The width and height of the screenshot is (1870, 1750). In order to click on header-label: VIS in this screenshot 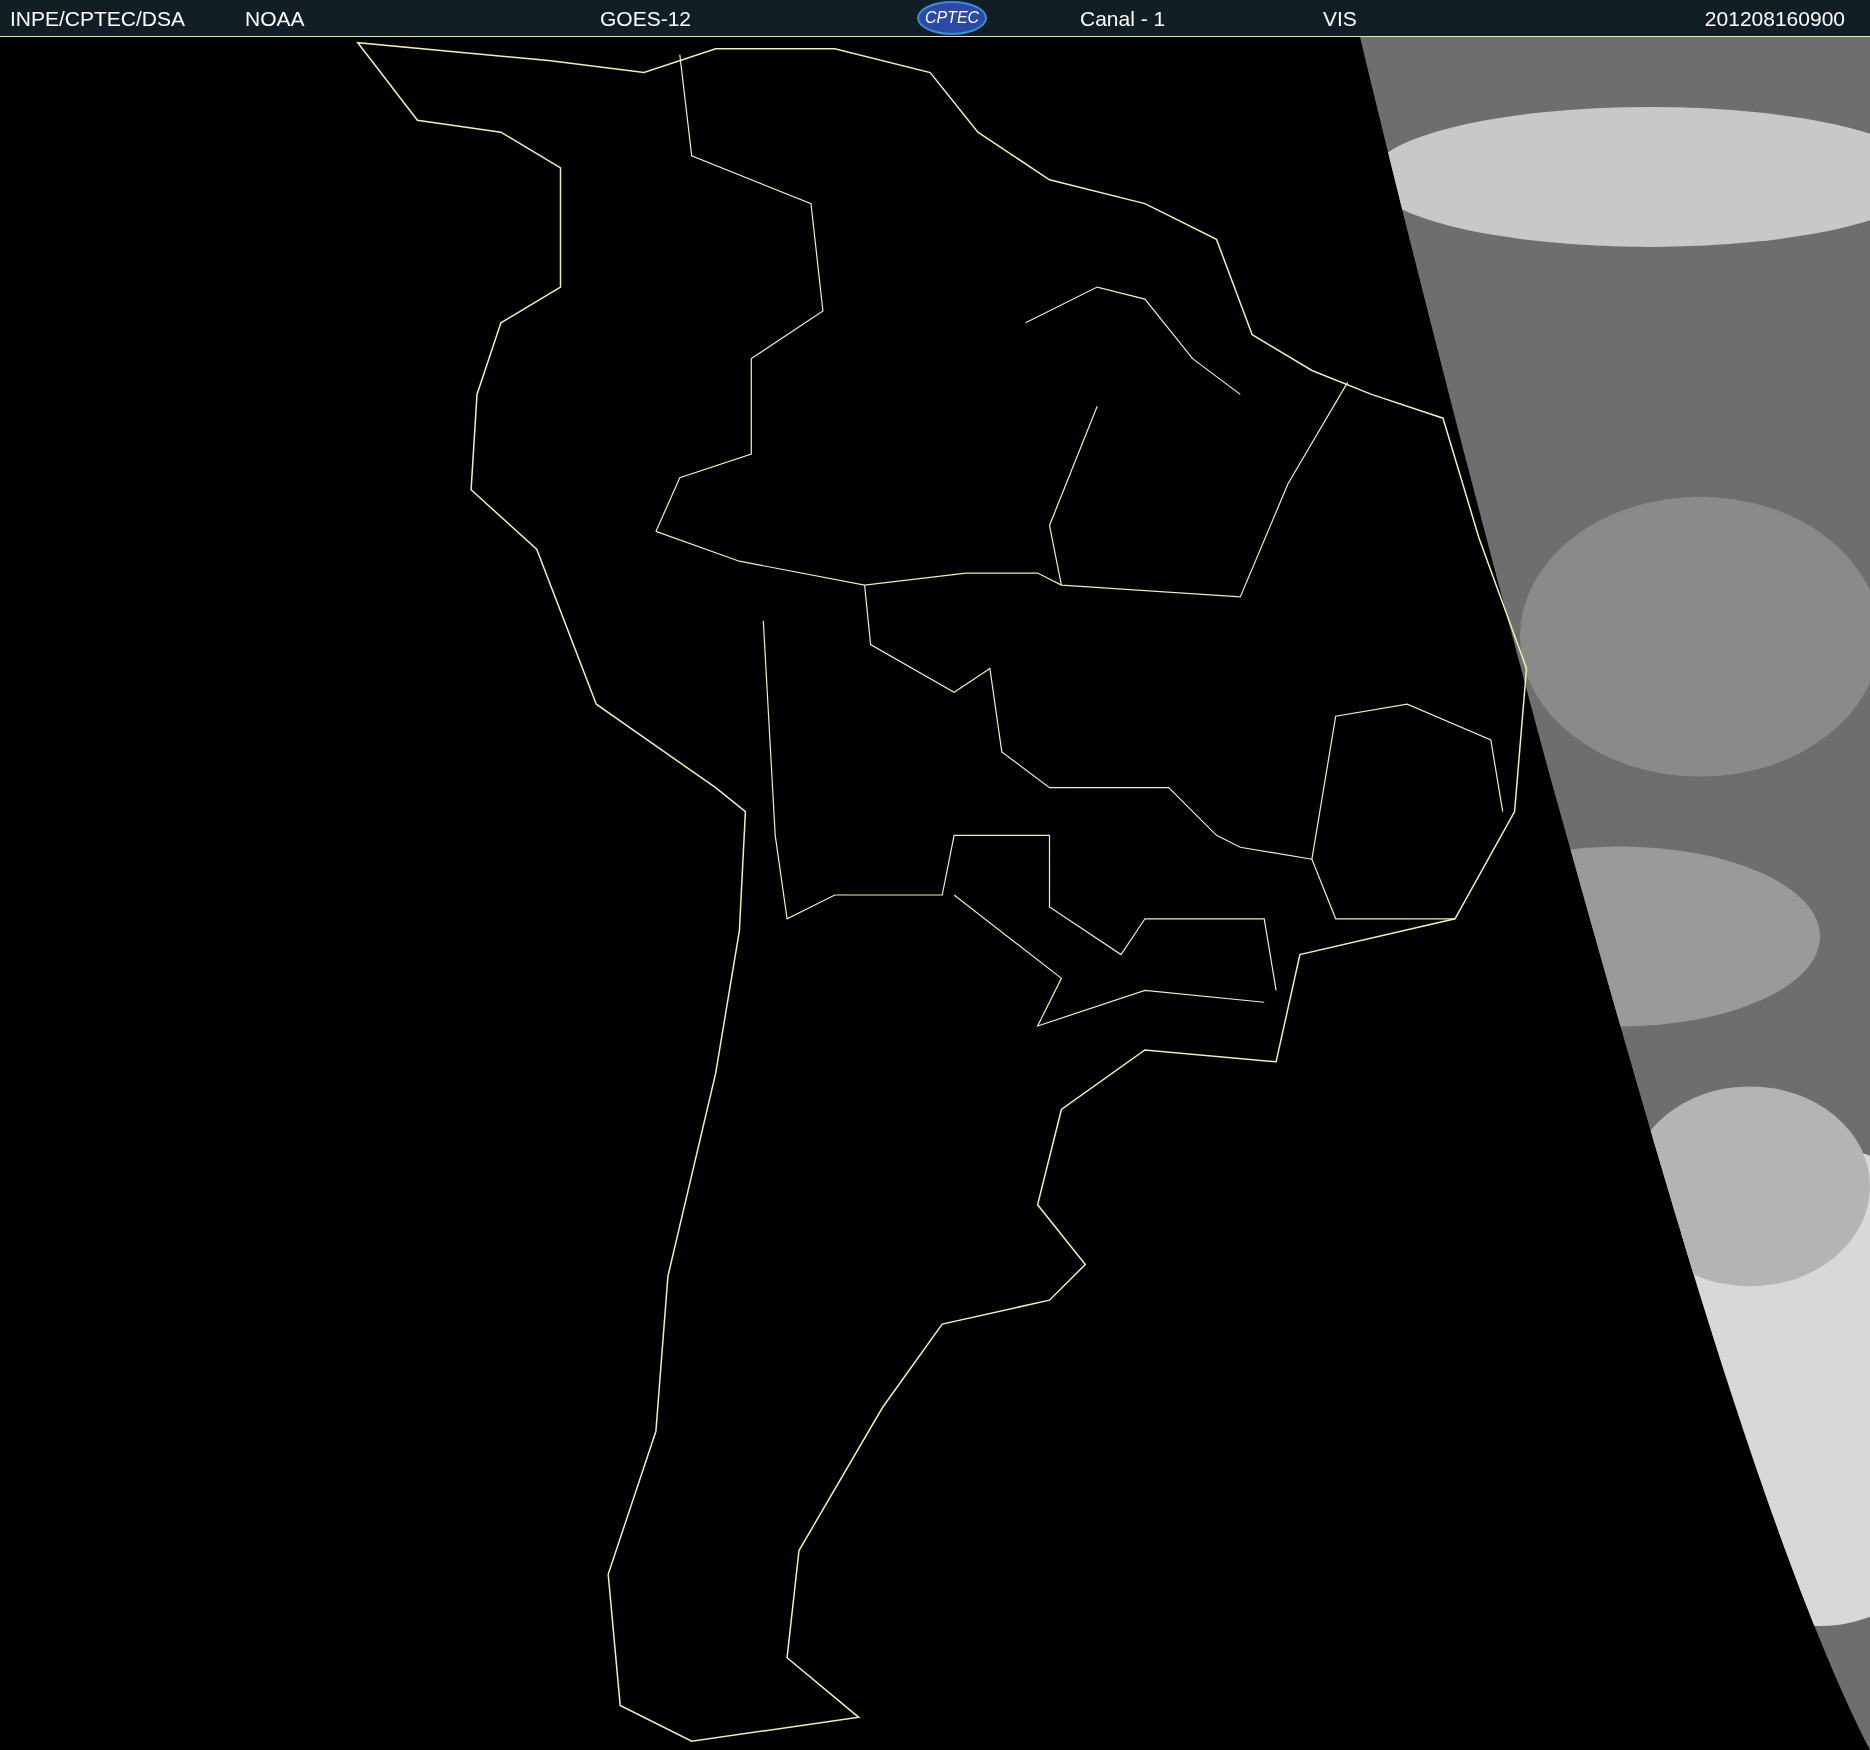, I will do `click(1340, 18)`.